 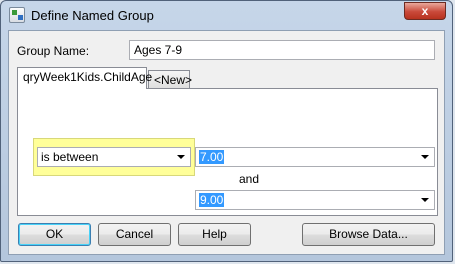 I want to click on value-from: 7.00, so click(x=212, y=157).